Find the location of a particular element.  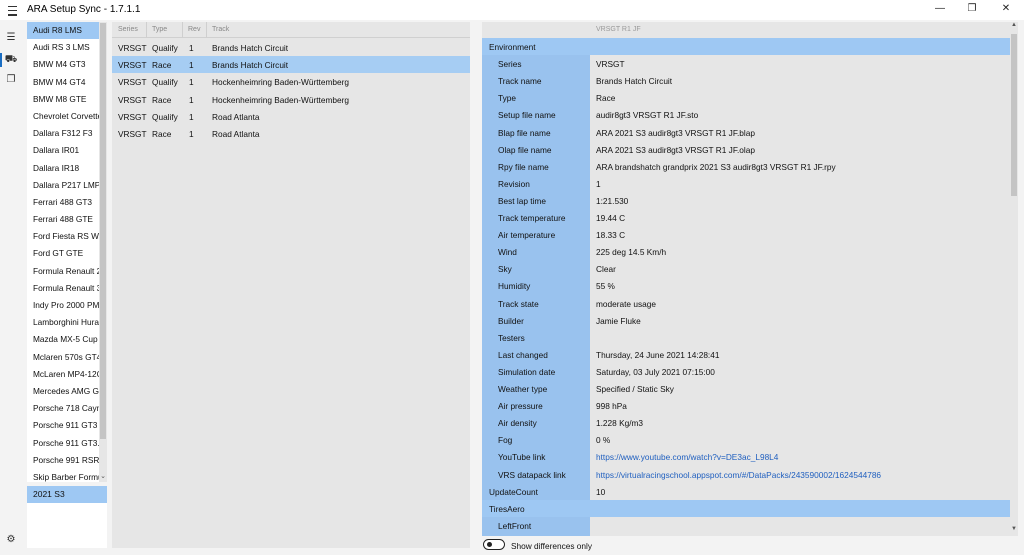

restore-button: ❐ is located at coordinates (972, 10).